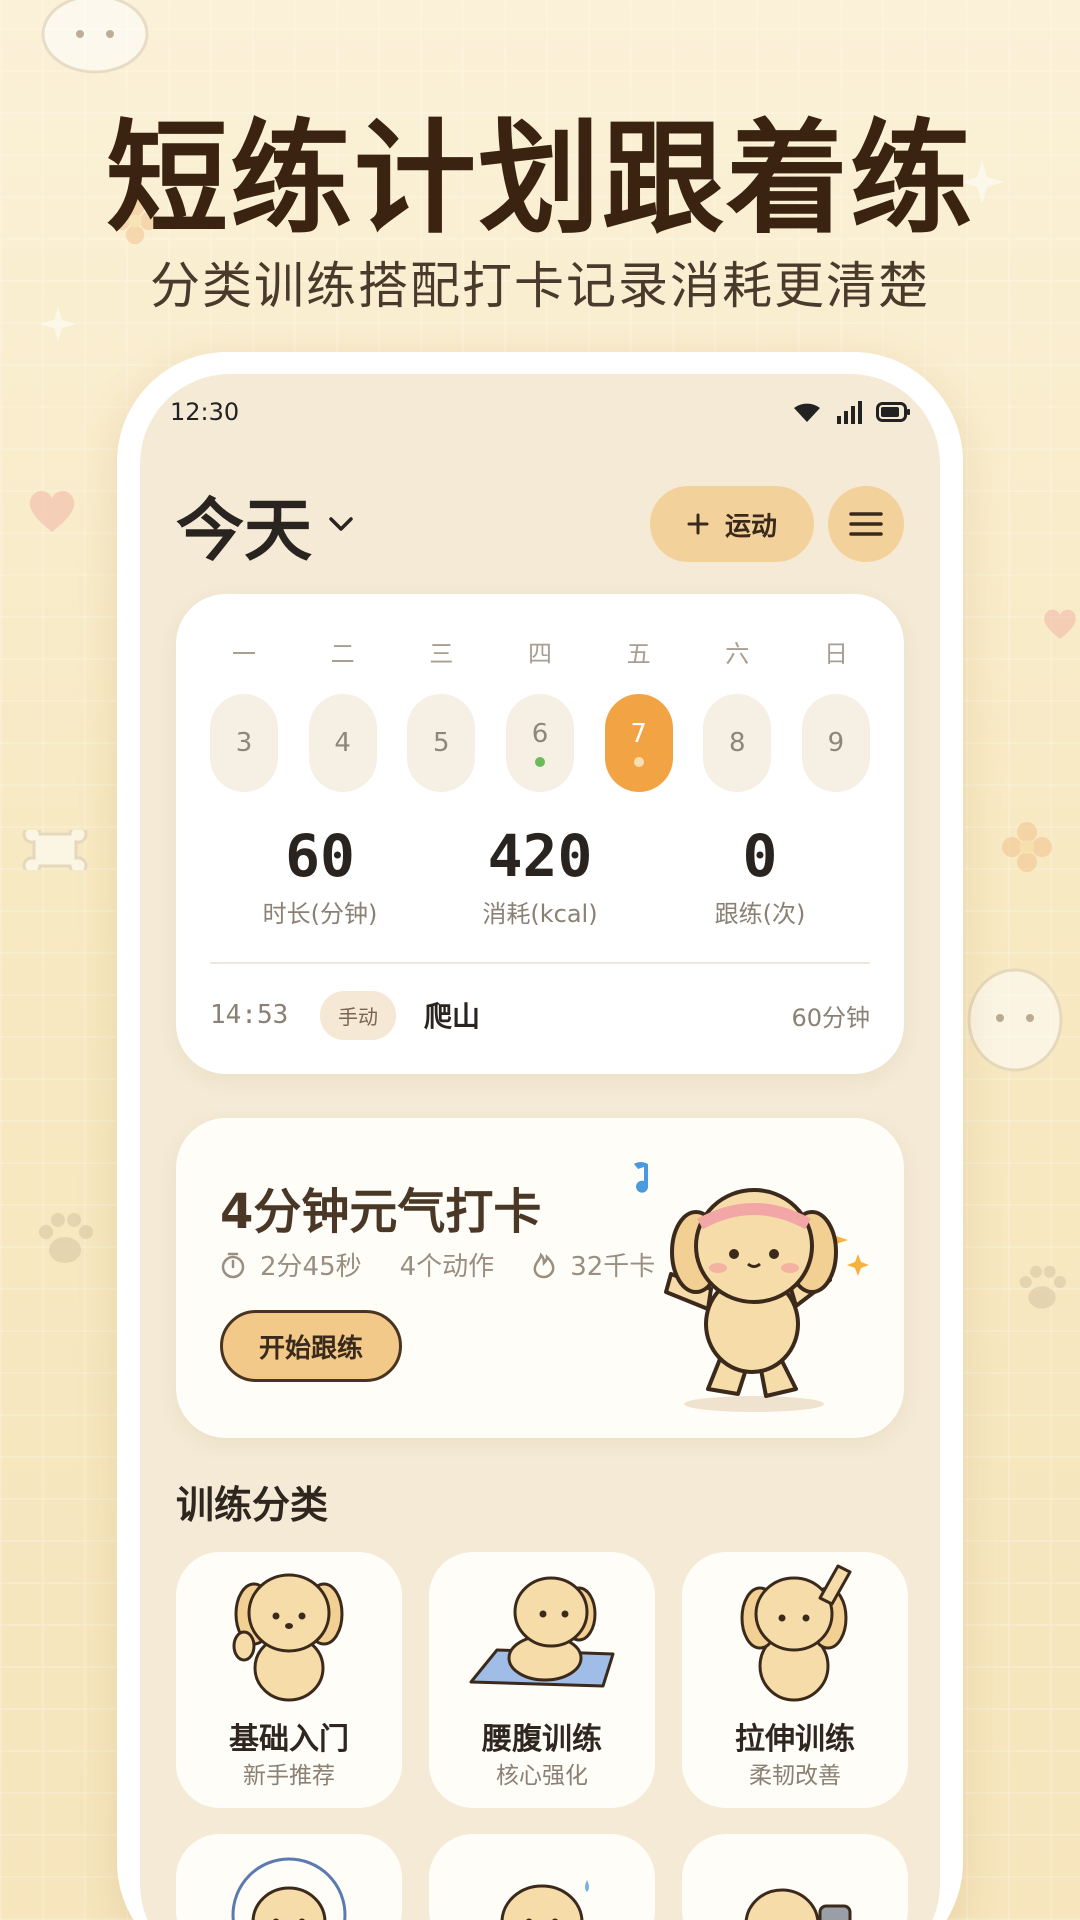  Describe the element at coordinates (342, 654) in the screenshot. I see `weekday-label: 二` at that location.